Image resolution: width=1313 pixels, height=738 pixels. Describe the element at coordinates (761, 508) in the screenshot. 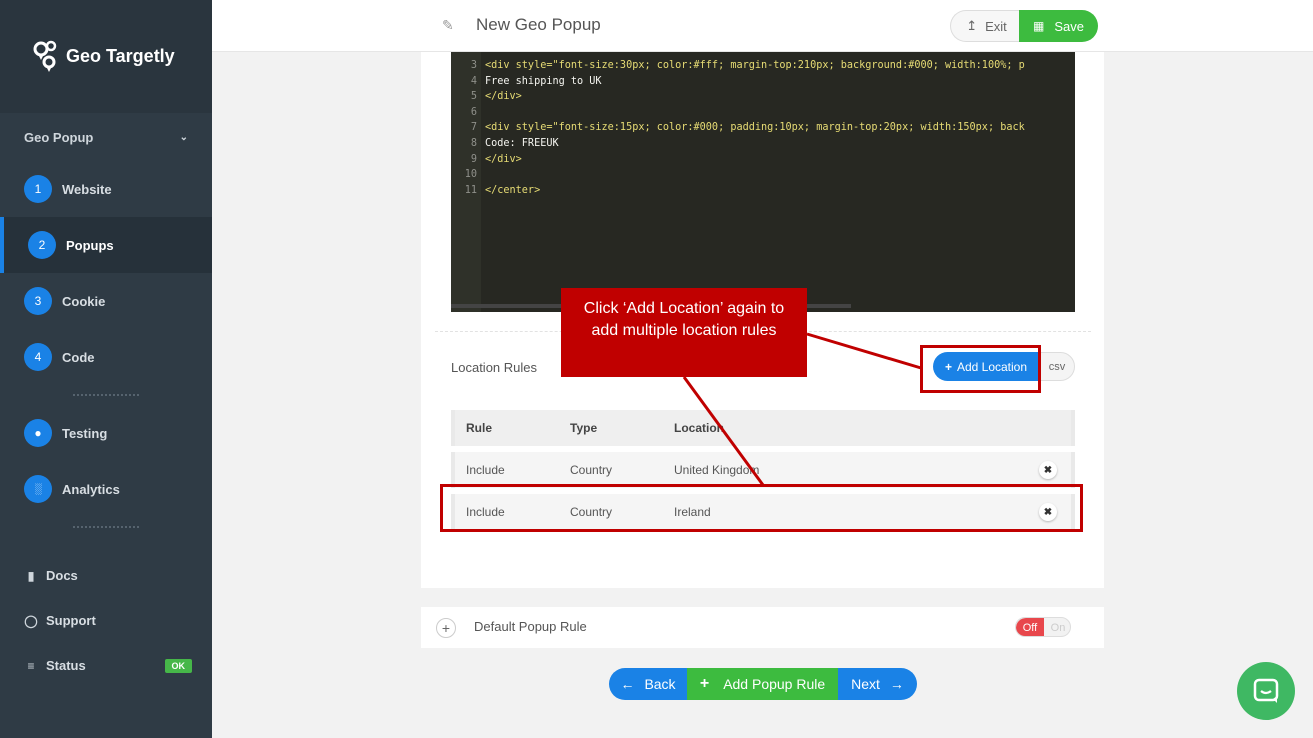

I see `new-row-highlight` at that location.